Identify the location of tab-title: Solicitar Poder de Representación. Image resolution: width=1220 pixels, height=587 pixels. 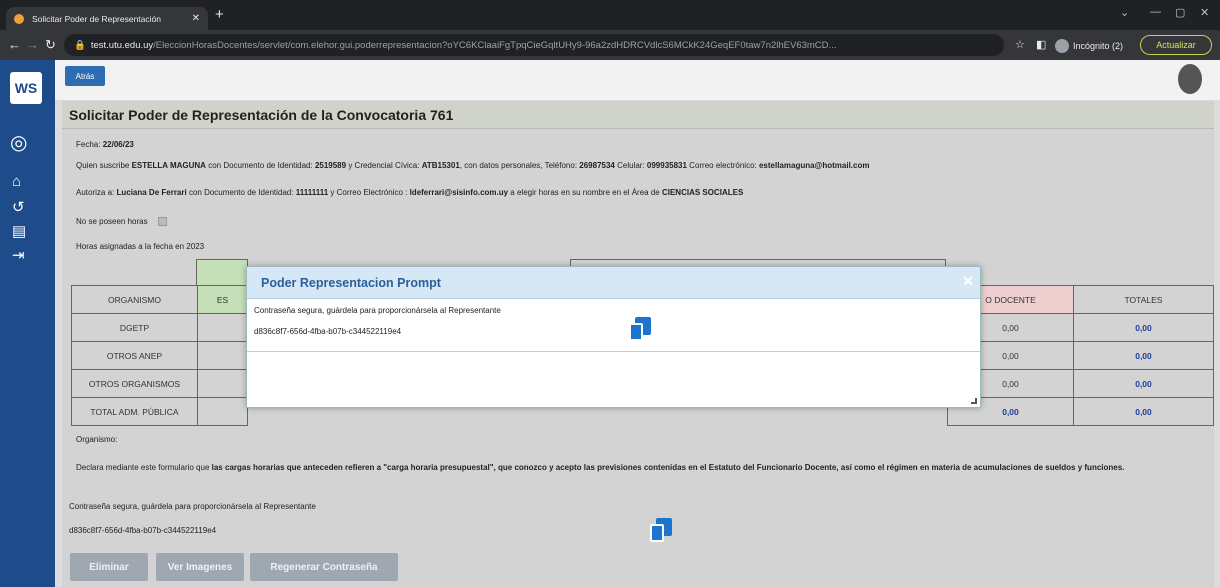
(96, 18).